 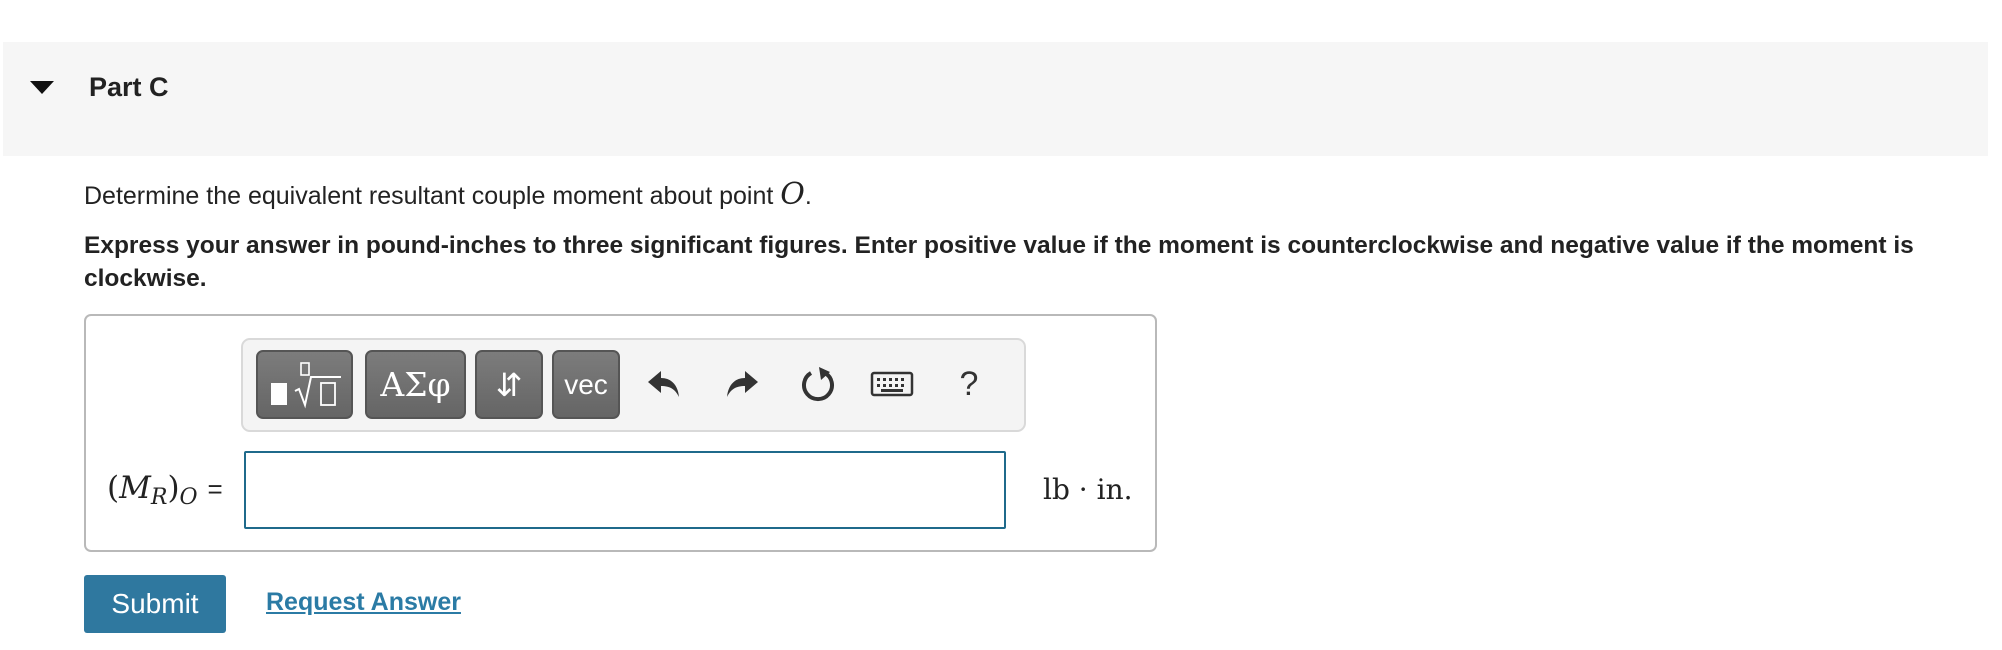 I want to click on unit-in: in., so click(x=1114, y=489).